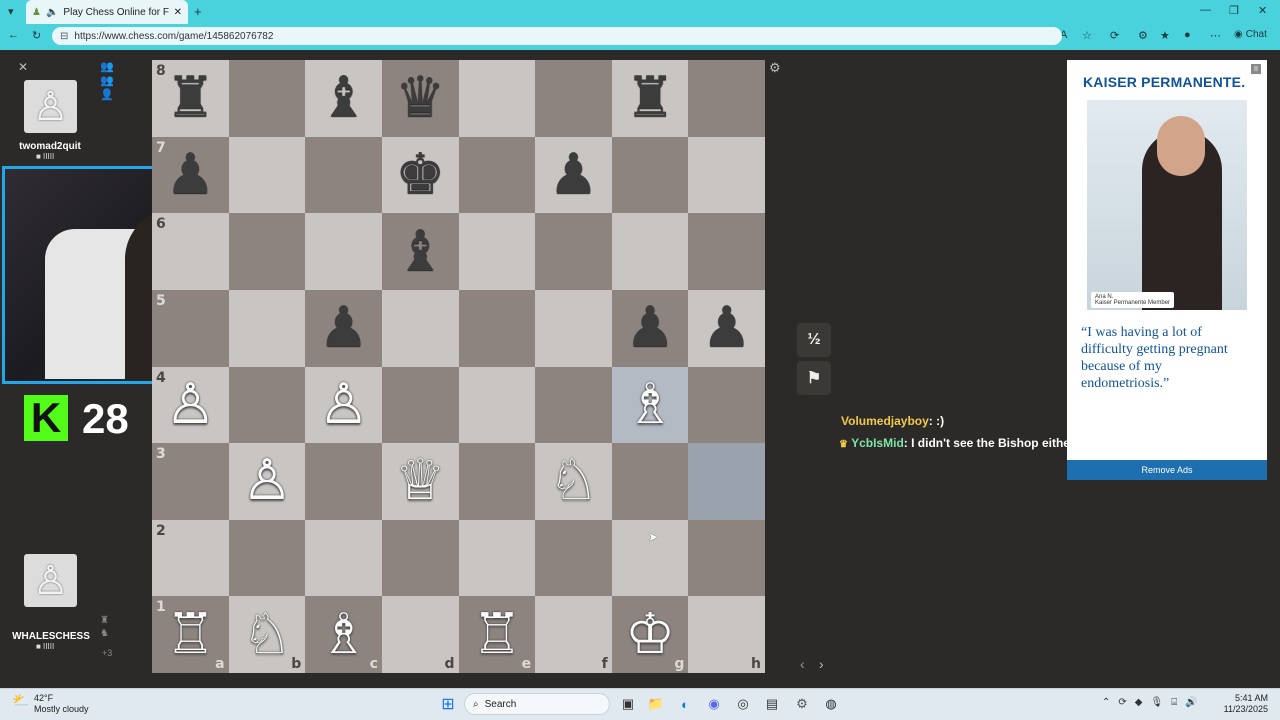 This screenshot has width=1280, height=720. I want to click on square-a8: 8 ♜, so click(190, 98).